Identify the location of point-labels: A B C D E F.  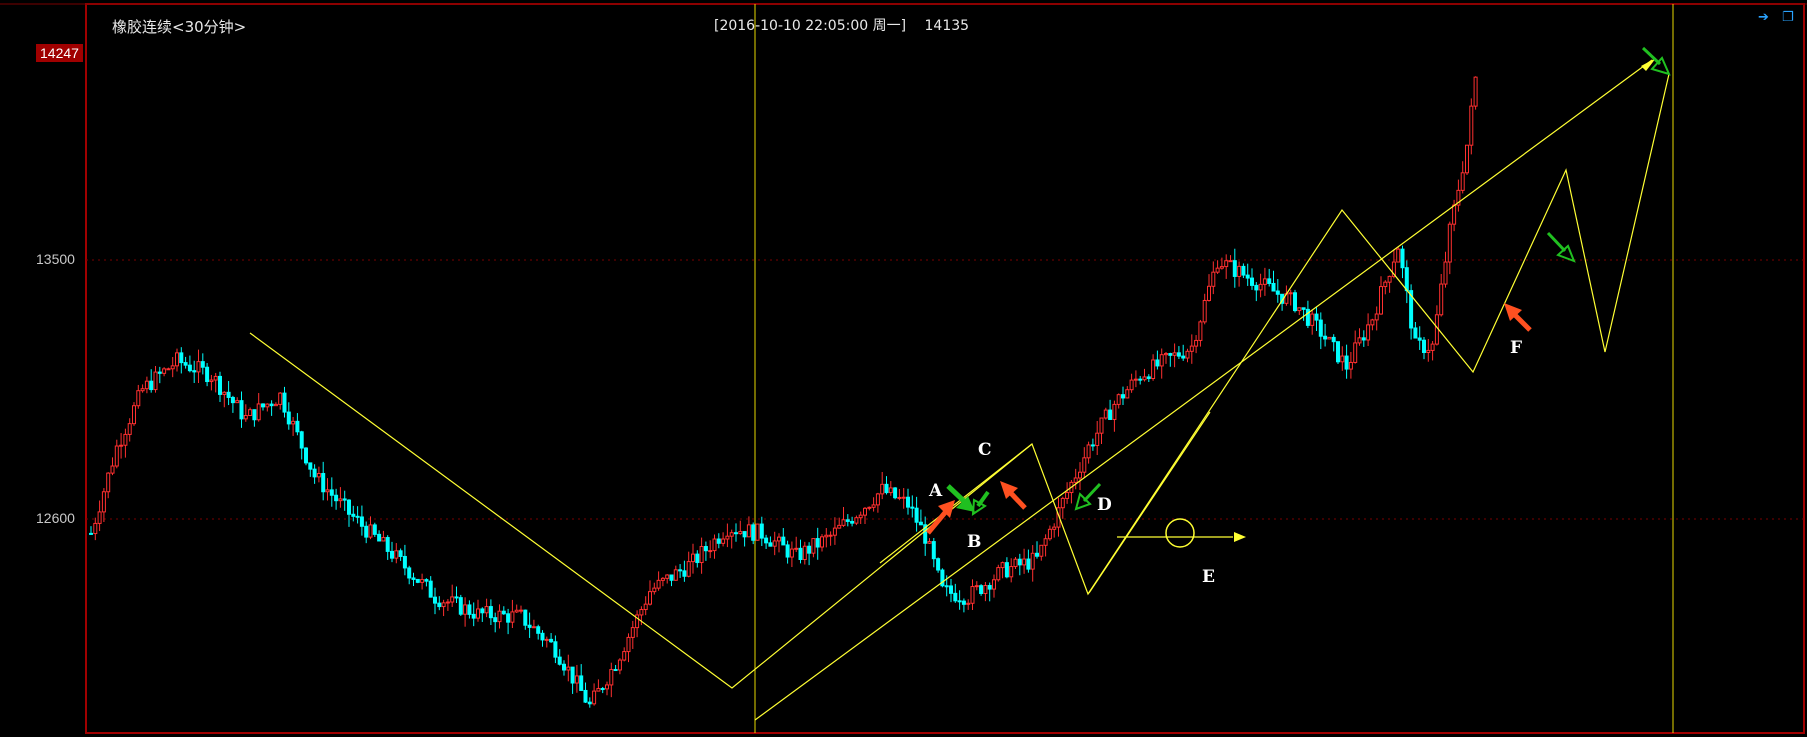
(1225, 462).